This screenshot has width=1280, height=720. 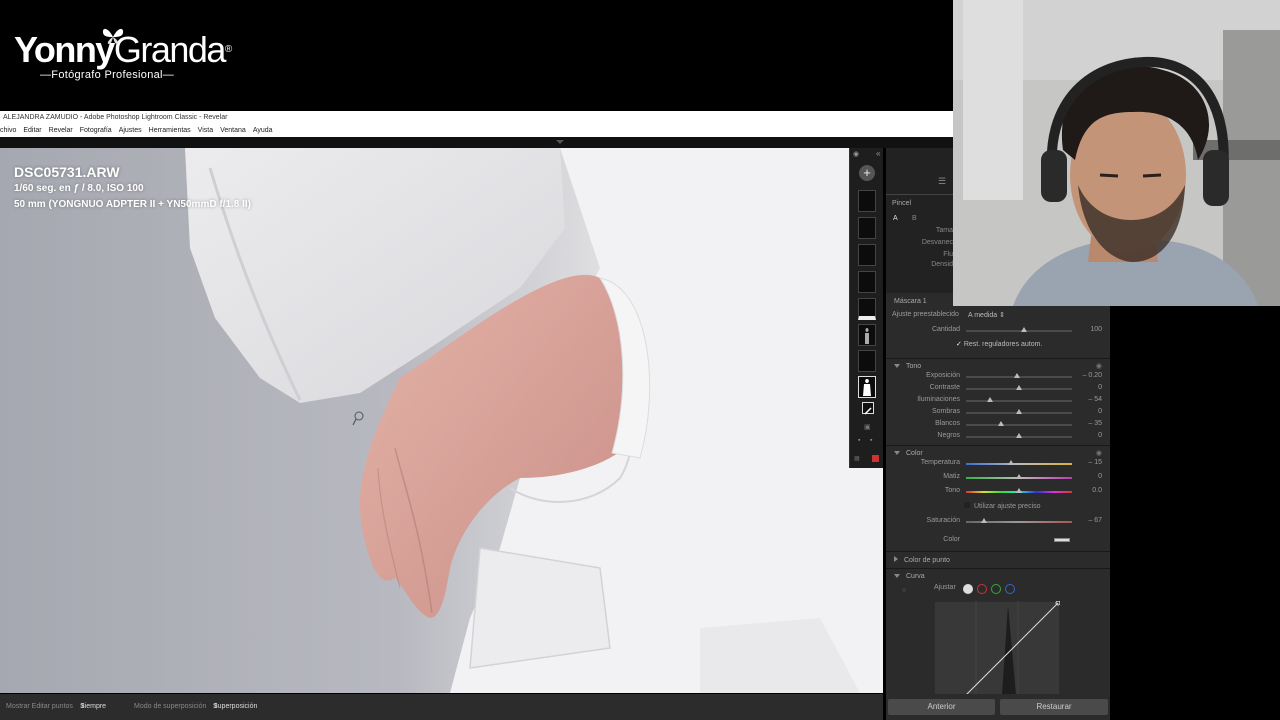 What do you see at coordinates (1010, 589) in the screenshot?
I see `curve-blue-channel` at bounding box center [1010, 589].